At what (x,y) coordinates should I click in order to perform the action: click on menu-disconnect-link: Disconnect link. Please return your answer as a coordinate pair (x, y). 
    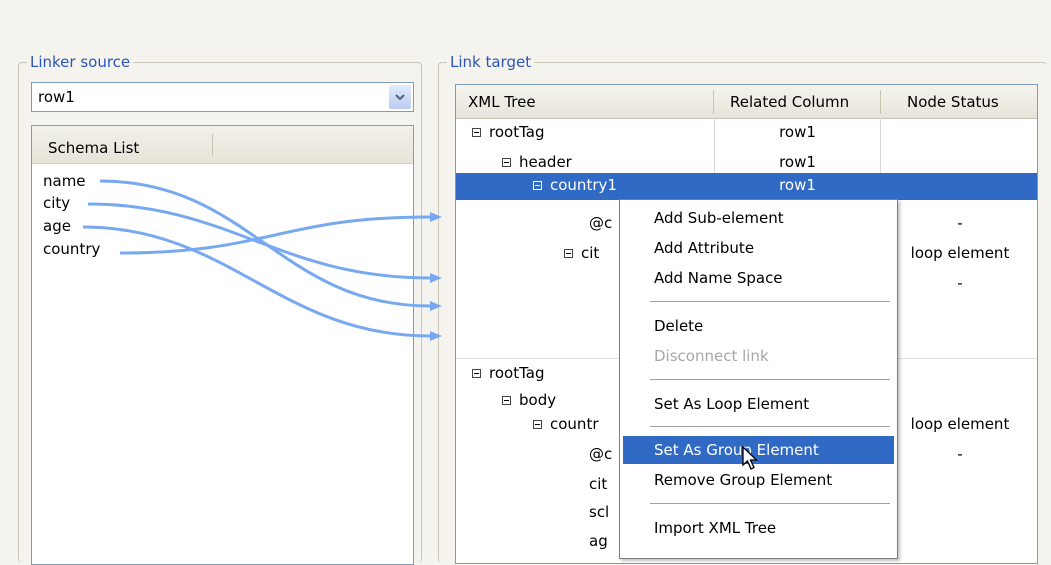
    Looking at the image, I should click on (711, 356).